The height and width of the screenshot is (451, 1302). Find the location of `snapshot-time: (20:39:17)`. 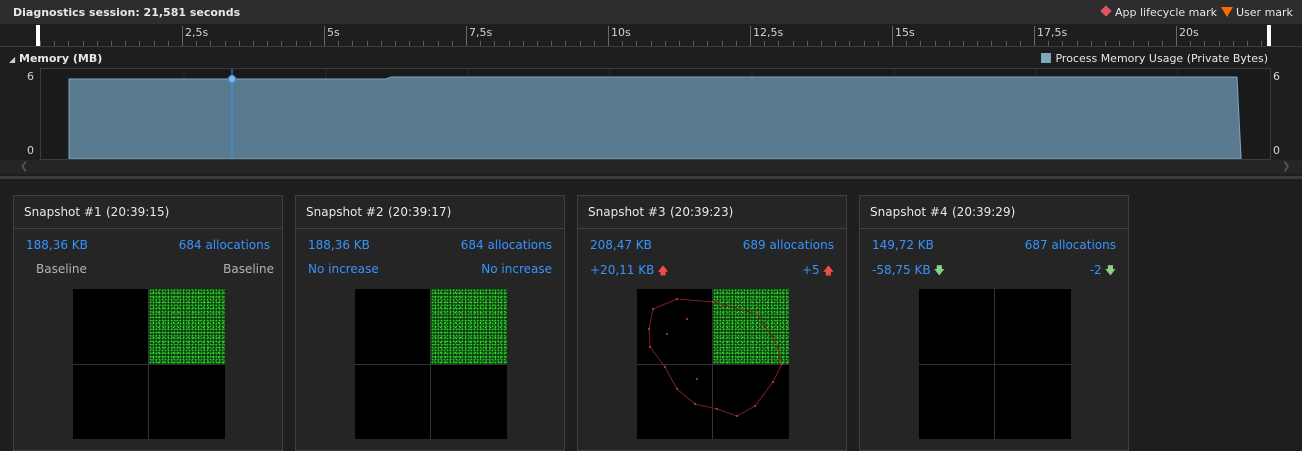

snapshot-time: (20:39:17) is located at coordinates (420, 212).